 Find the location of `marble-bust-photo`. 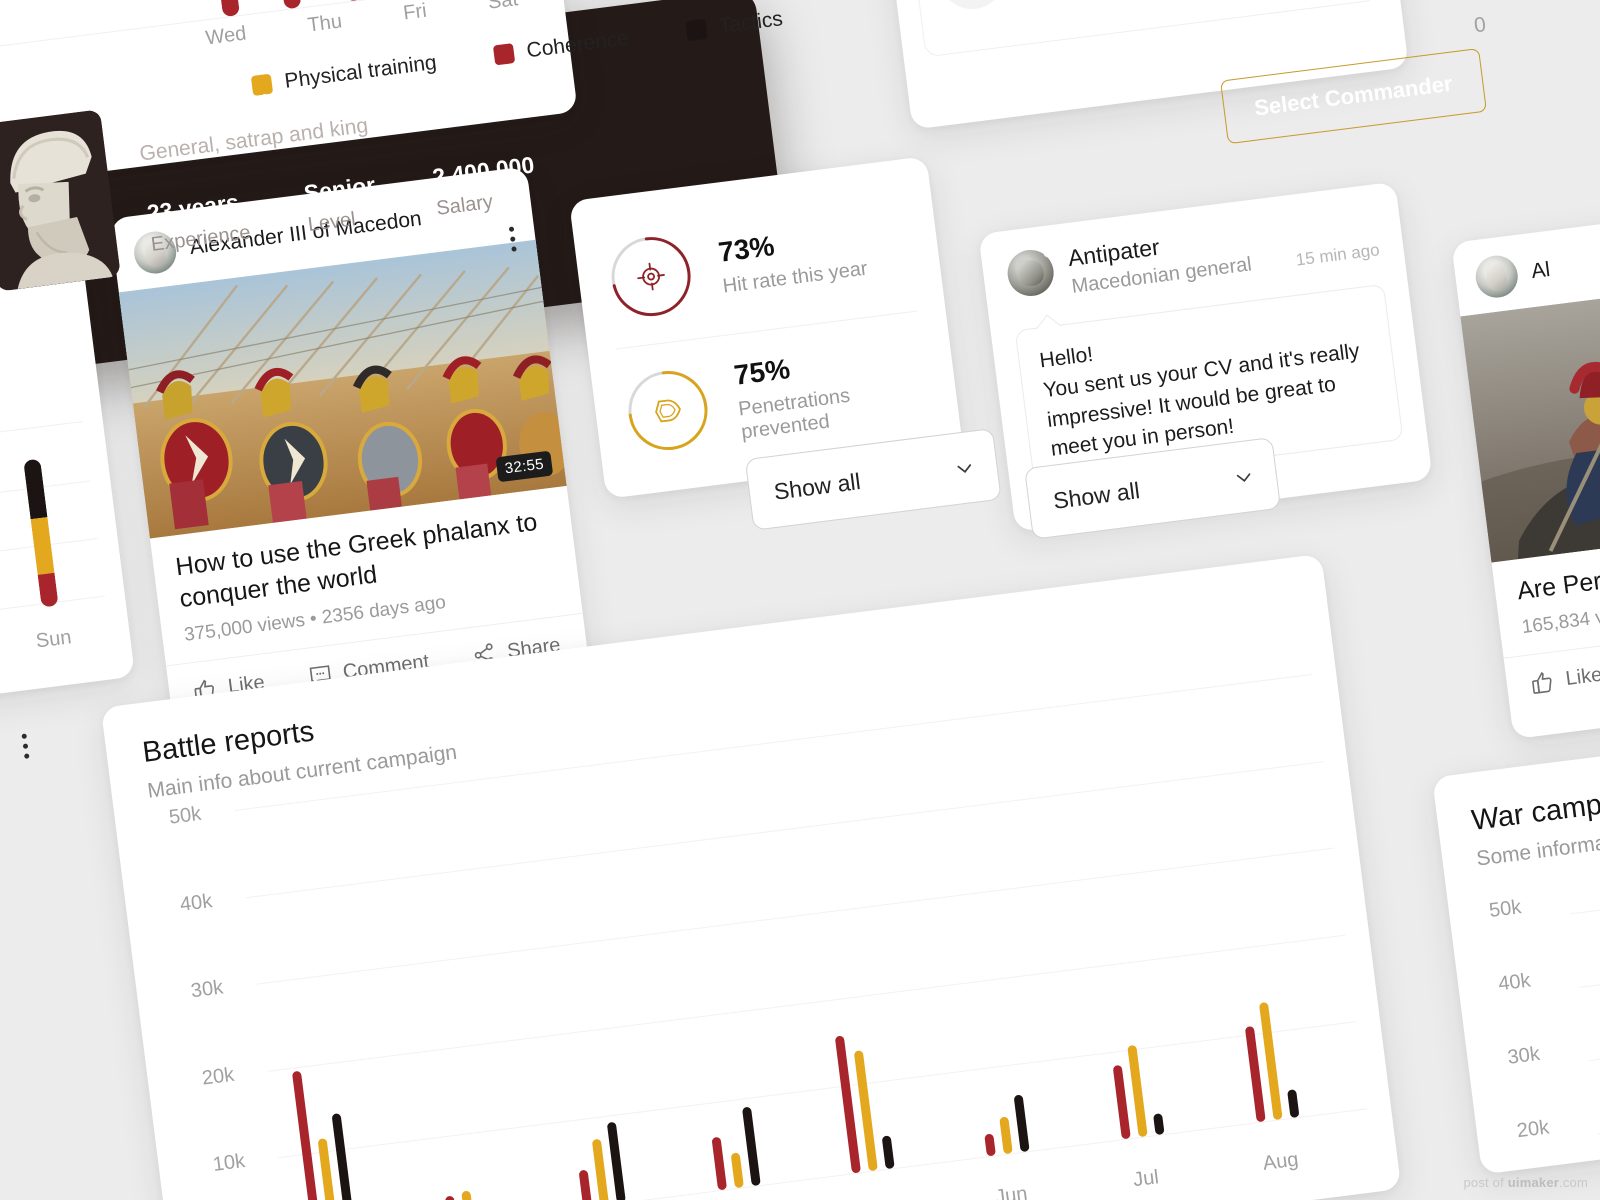

marble-bust-photo is located at coordinates (60, 200).